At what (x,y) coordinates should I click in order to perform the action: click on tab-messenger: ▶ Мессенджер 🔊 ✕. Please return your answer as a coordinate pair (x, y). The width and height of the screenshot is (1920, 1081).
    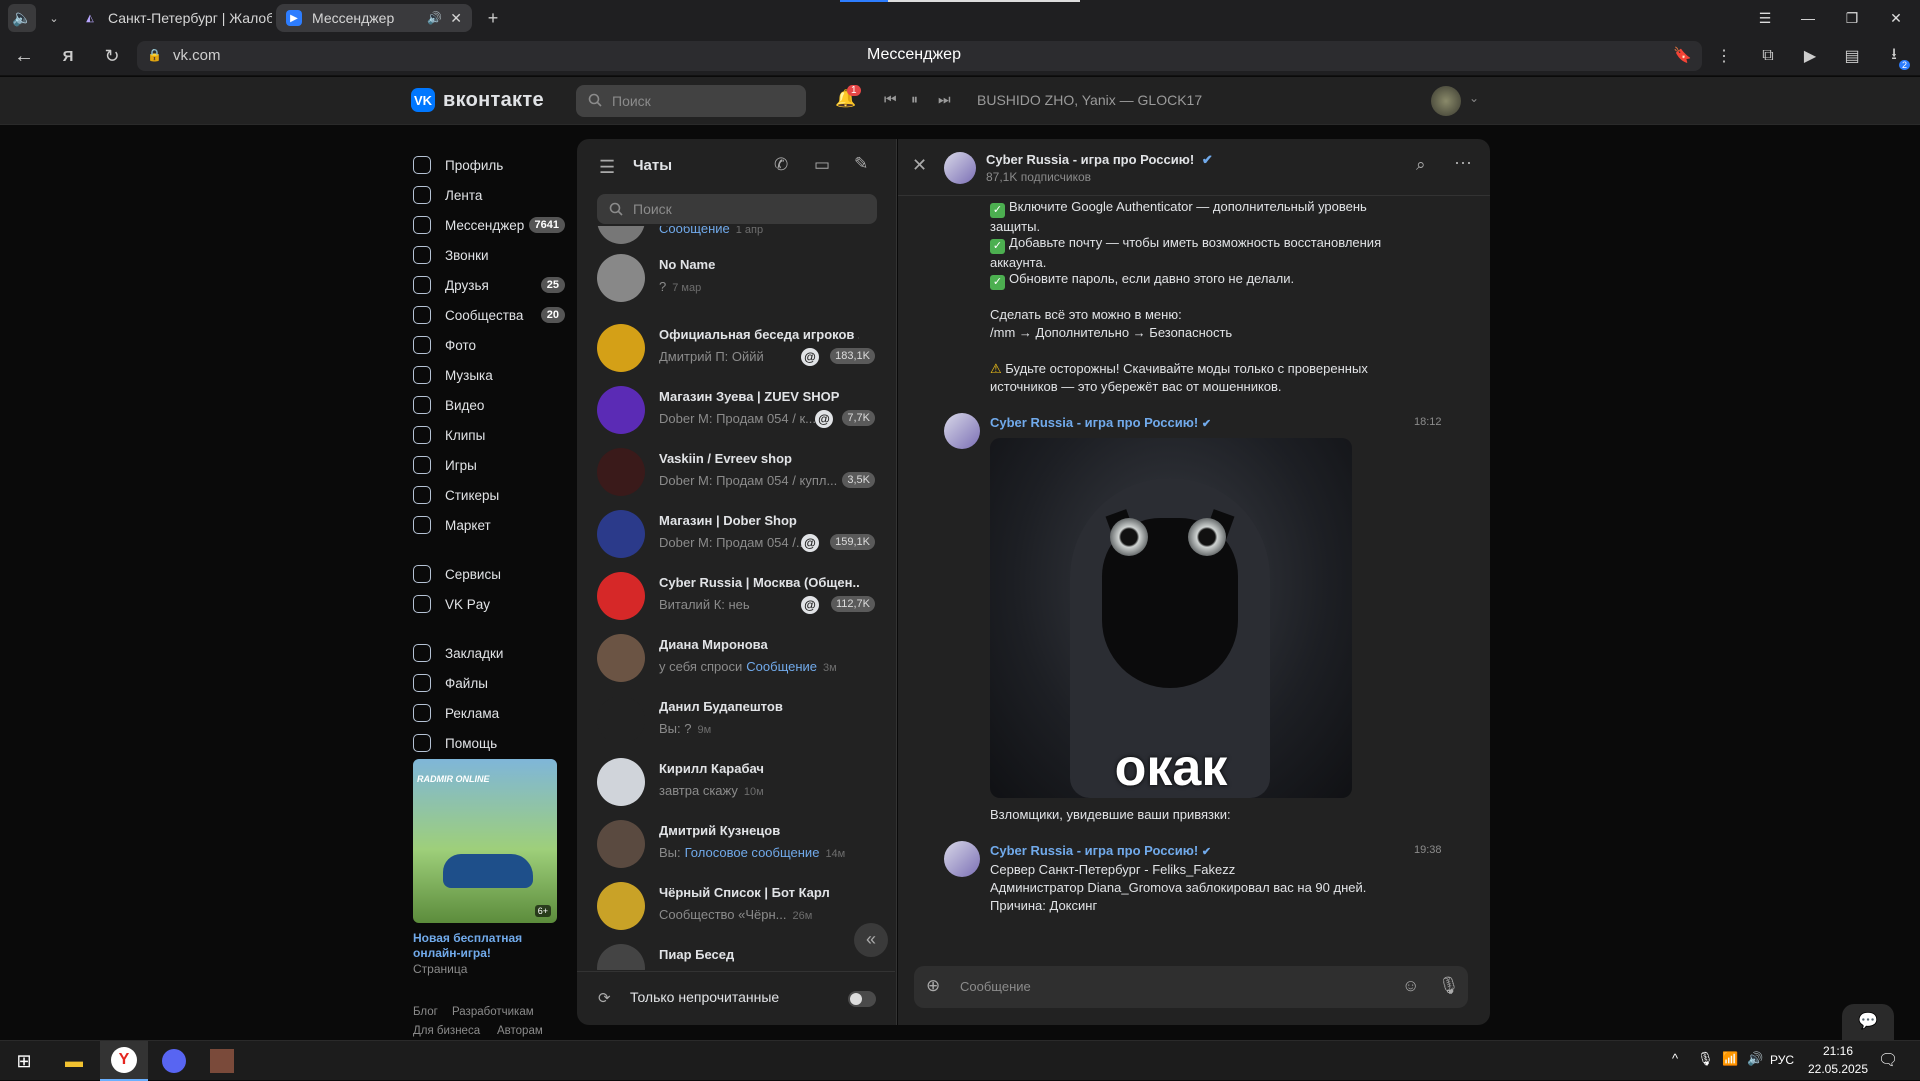
    Looking at the image, I should click on (374, 18).